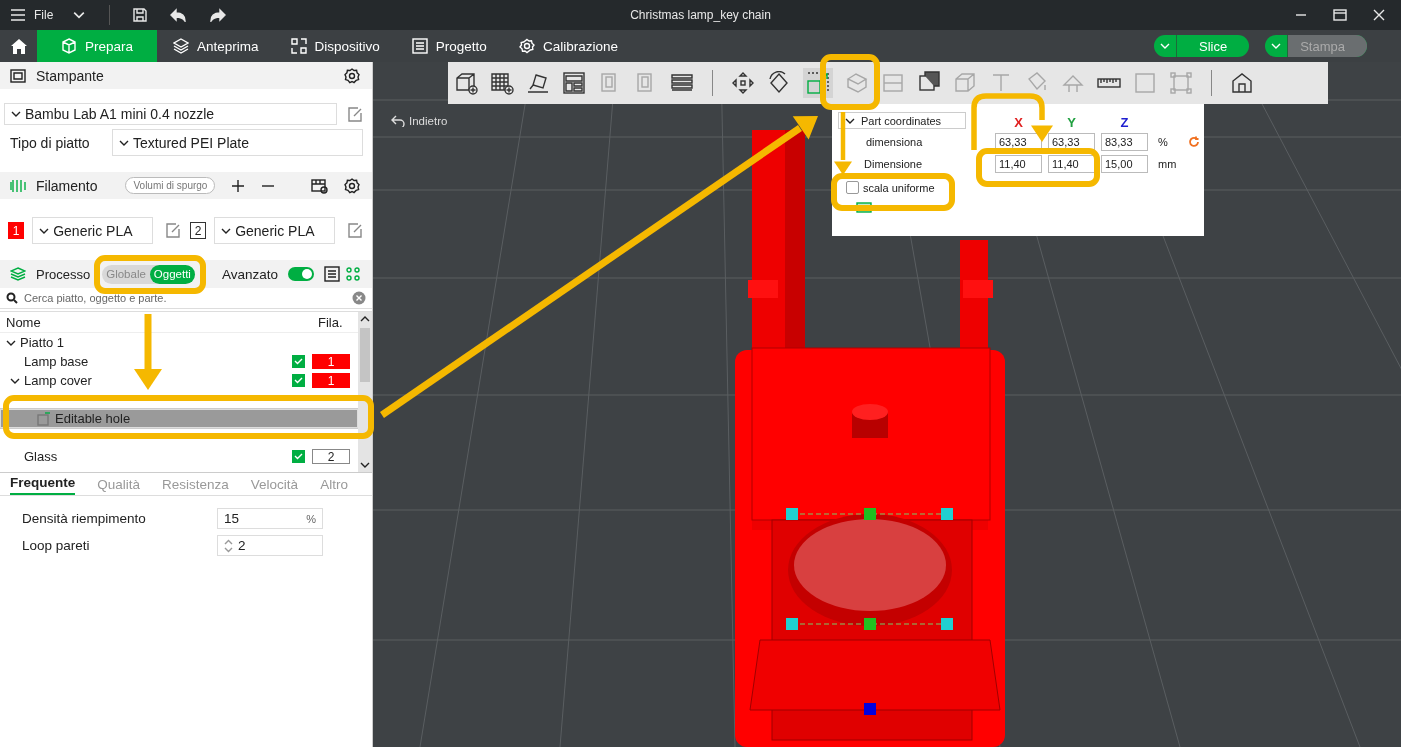 This screenshot has height=747, width=1401. I want to click on search-icon, so click(12, 298).